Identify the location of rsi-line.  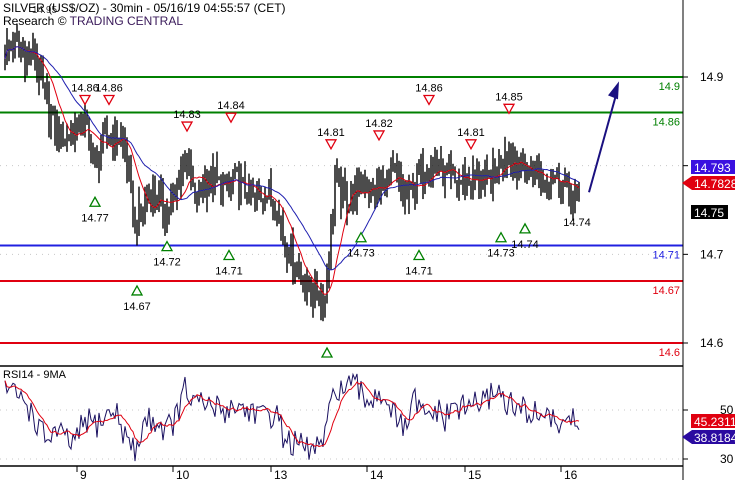
(292, 417).